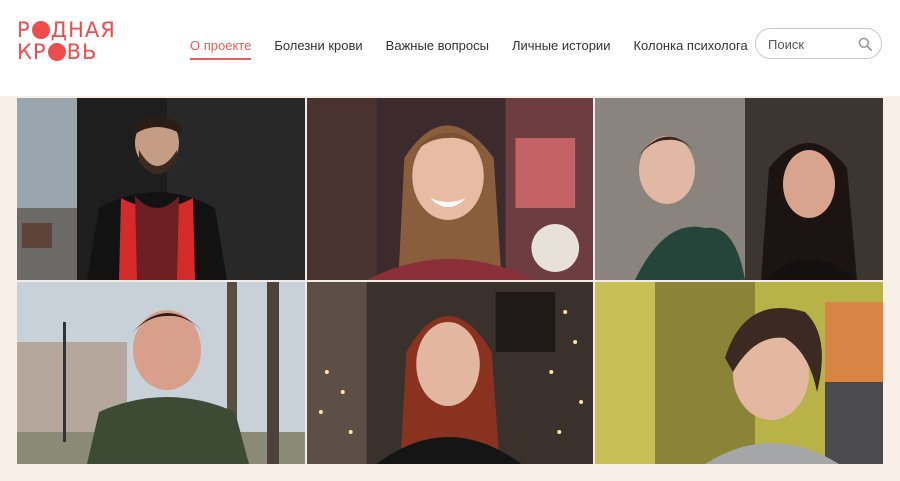 This screenshot has height=481, width=900. I want to click on nav-item-important-questions: Важные вопросы, so click(437, 49).